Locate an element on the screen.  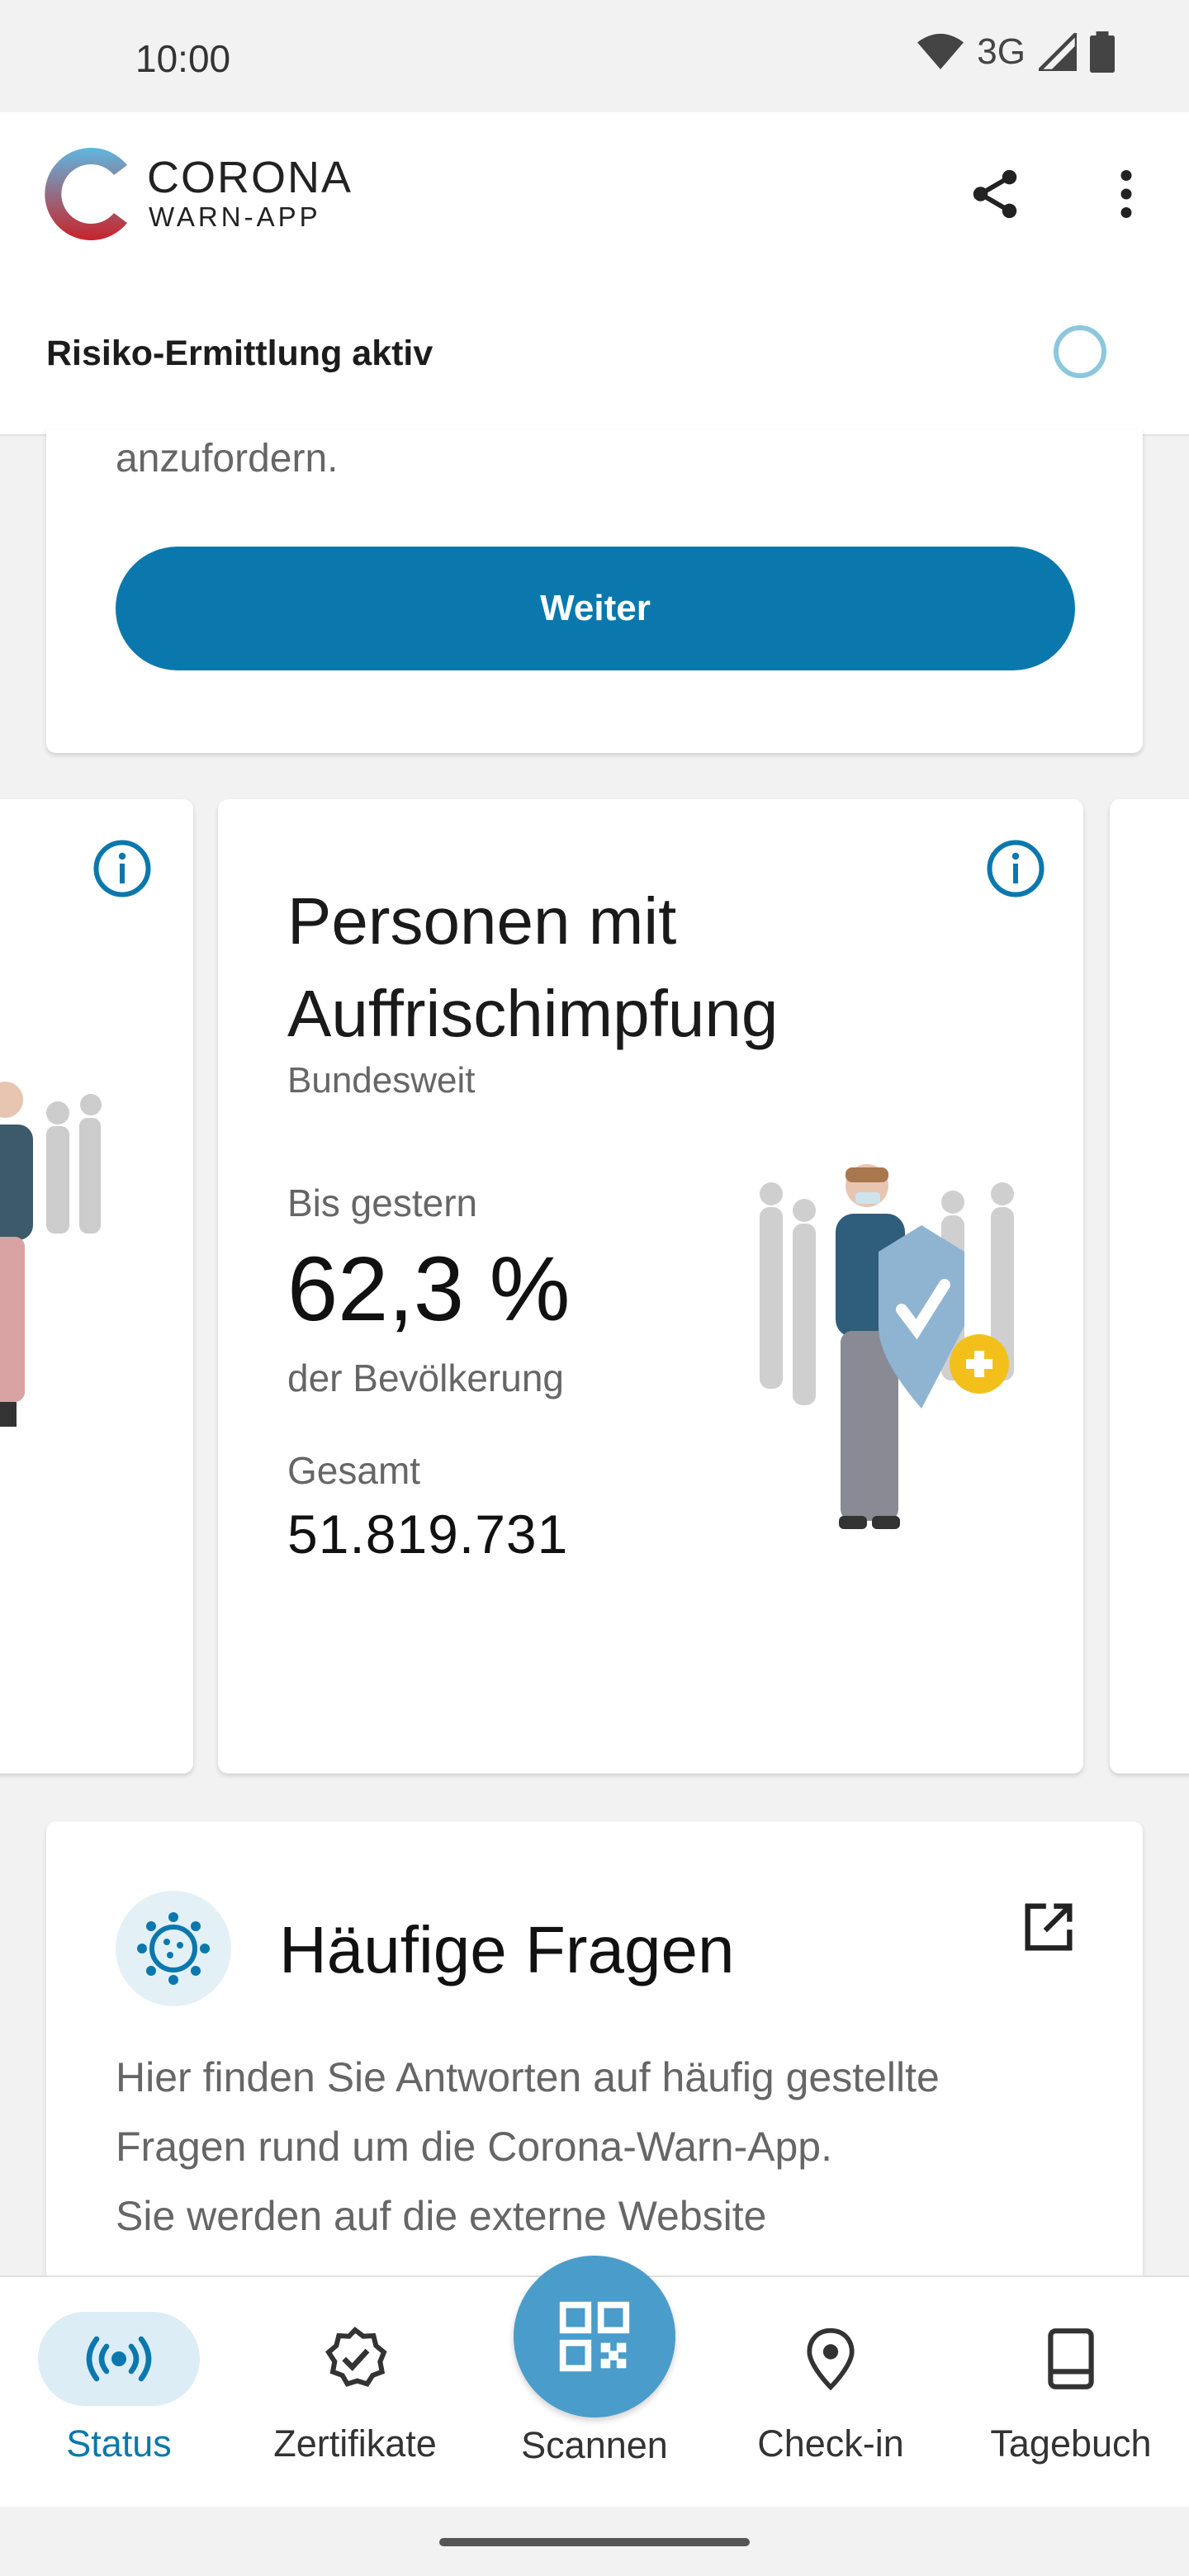
status-icons: 3G is located at coordinates (1016, 52).